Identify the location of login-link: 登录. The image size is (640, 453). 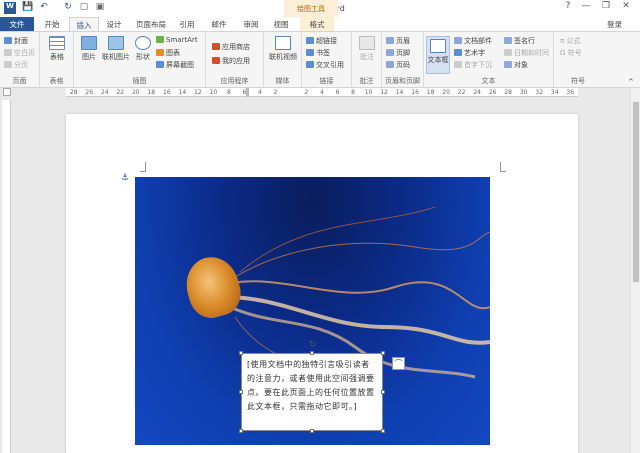
(614, 24).